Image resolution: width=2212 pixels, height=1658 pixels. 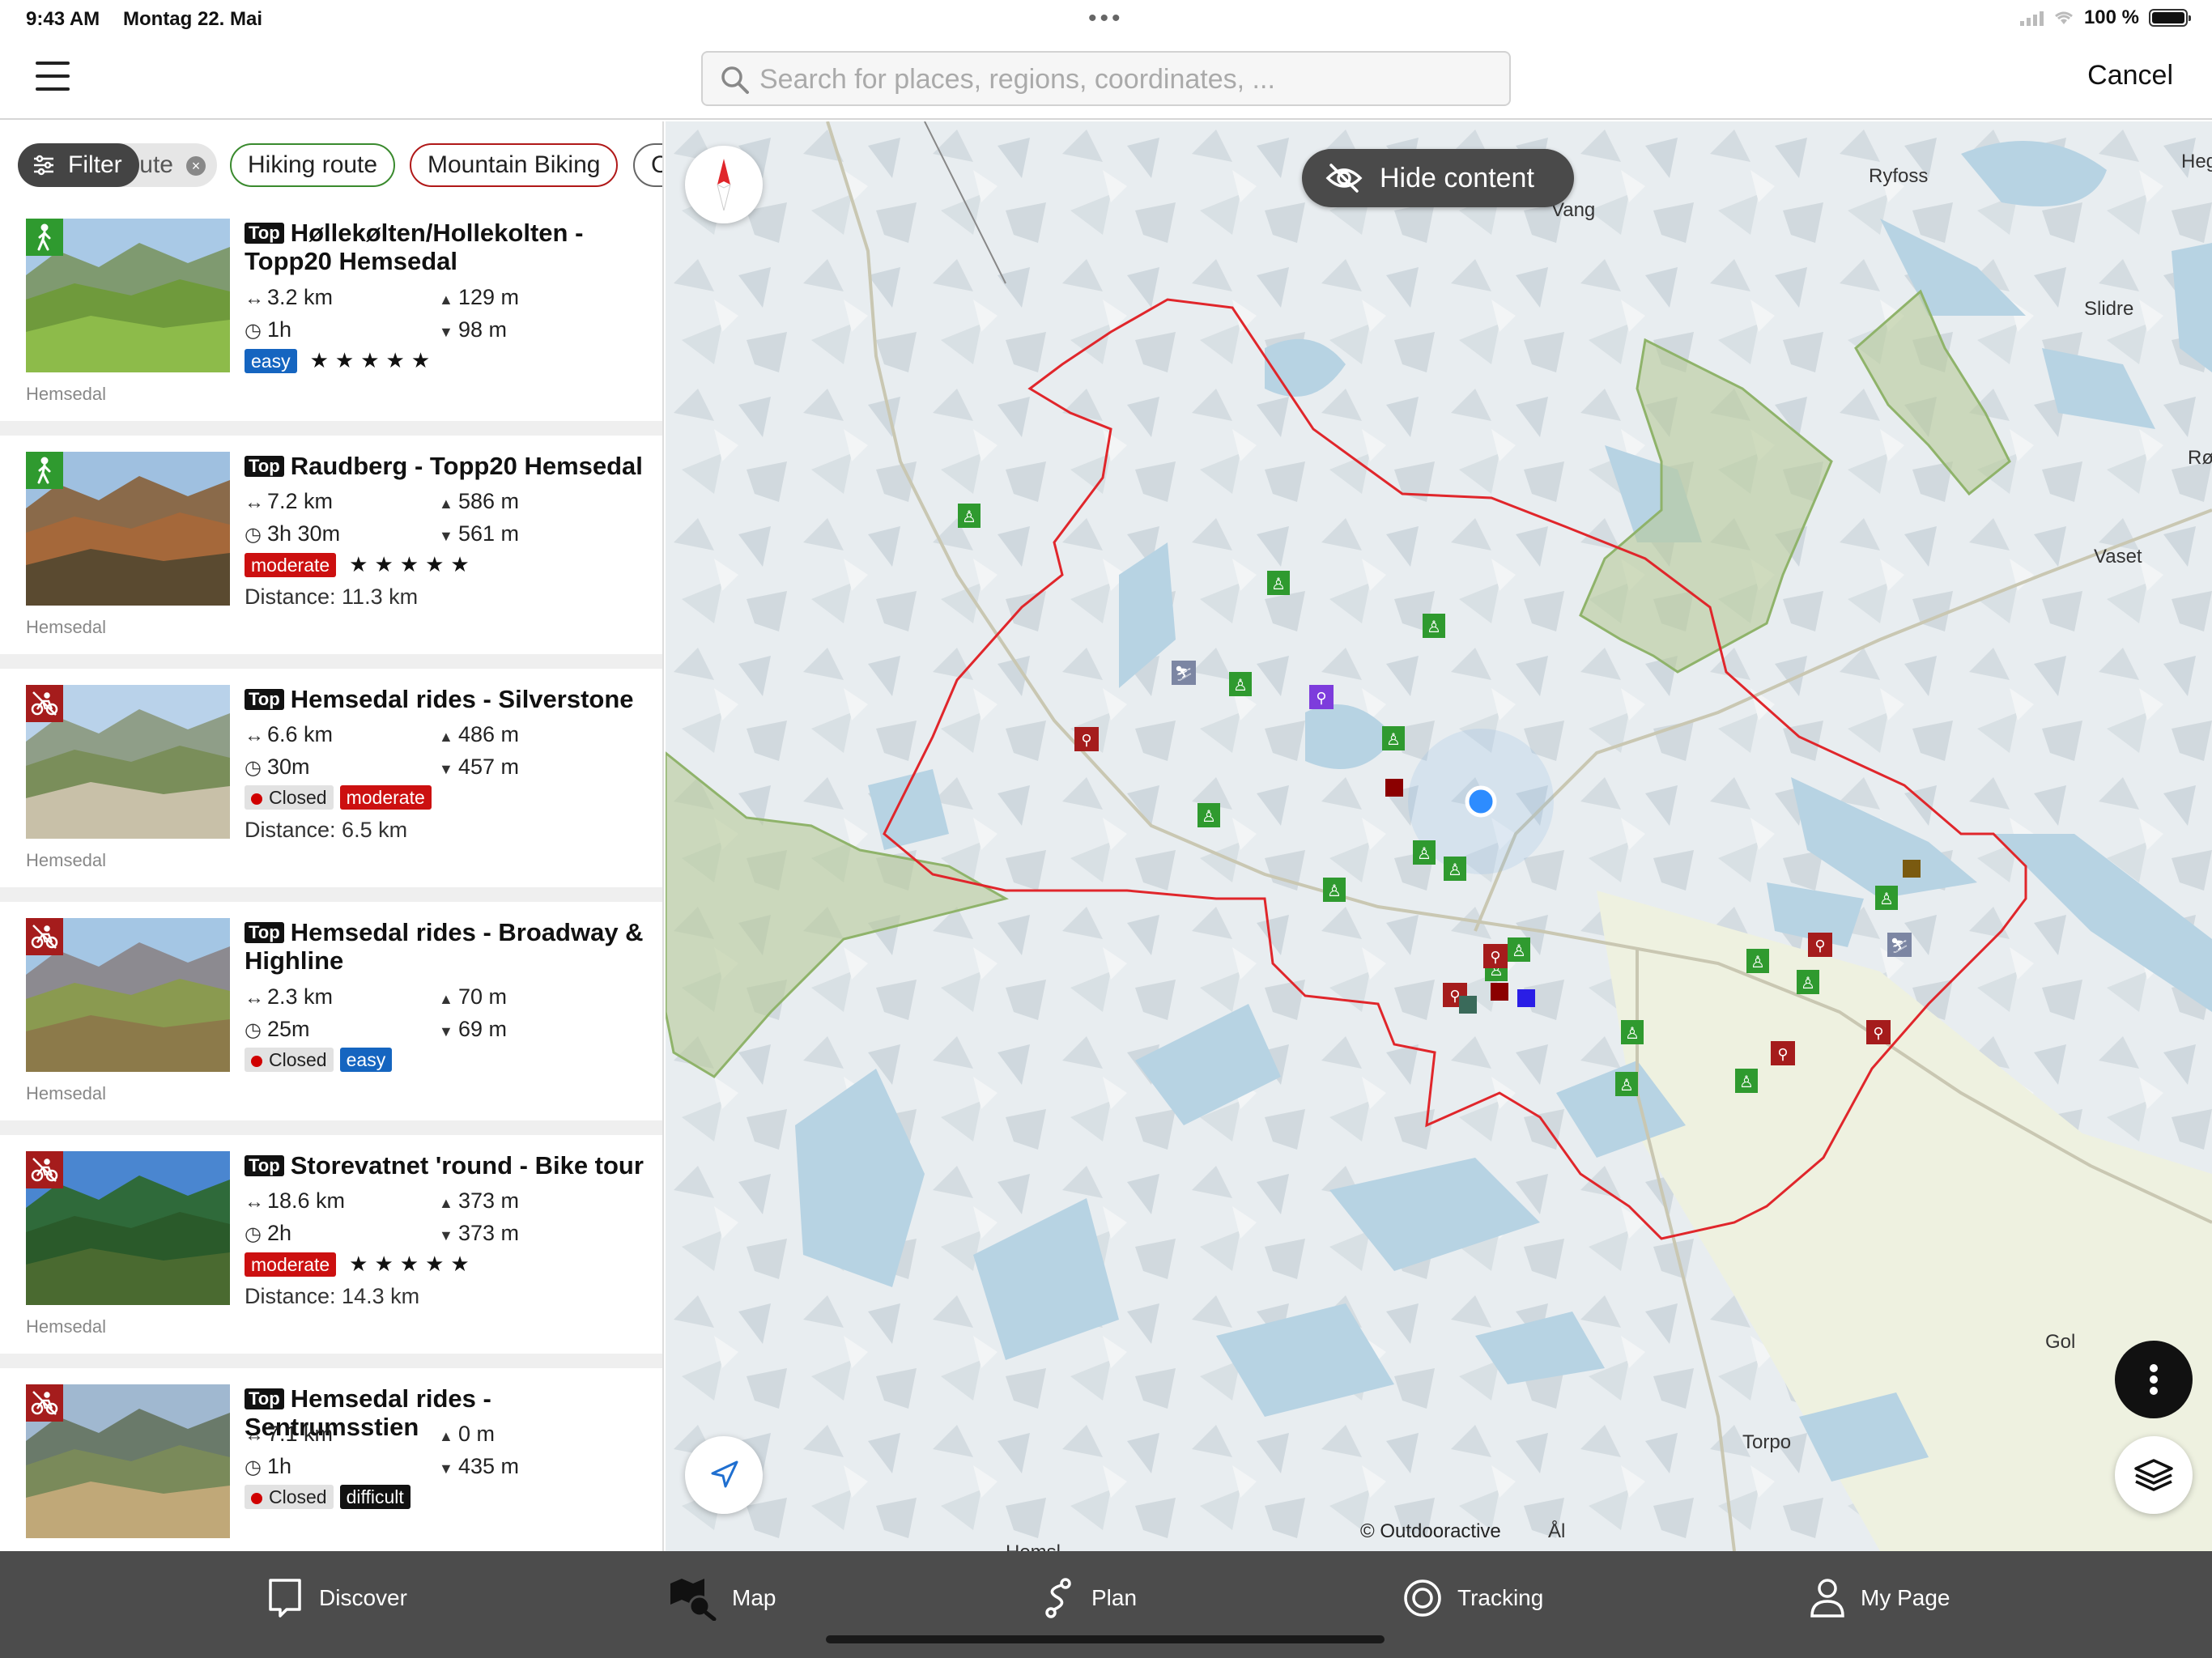 I want to click on length-arrows-icon: ↔, so click(x=255, y=1435).